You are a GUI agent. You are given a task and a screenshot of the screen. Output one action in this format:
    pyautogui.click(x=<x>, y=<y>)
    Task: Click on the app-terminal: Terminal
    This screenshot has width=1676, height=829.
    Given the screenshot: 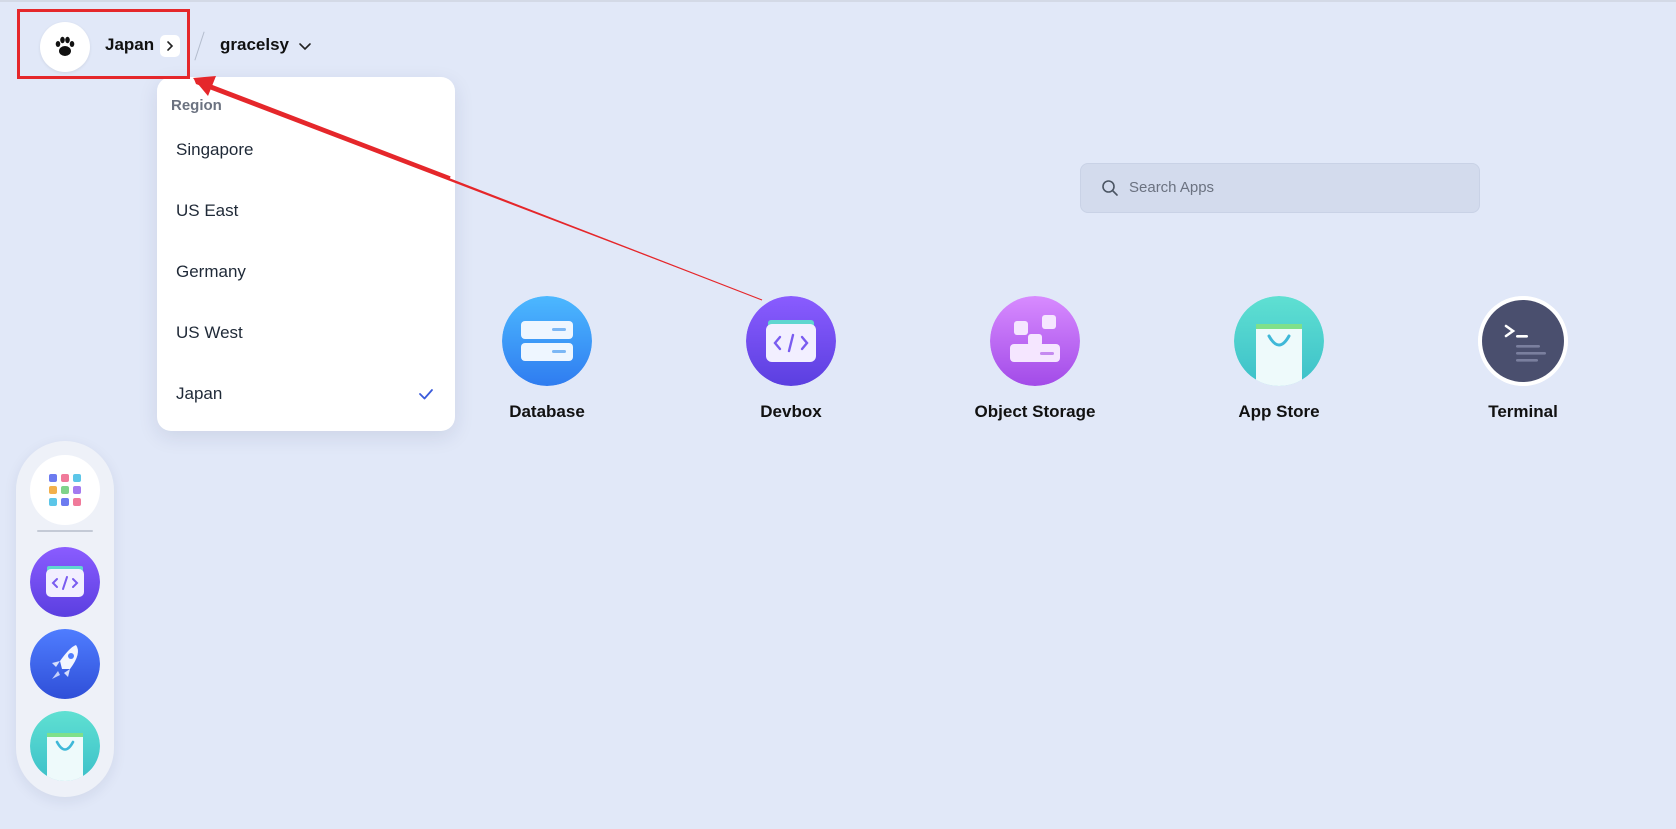 What is the action you would take?
    pyautogui.click(x=1523, y=361)
    